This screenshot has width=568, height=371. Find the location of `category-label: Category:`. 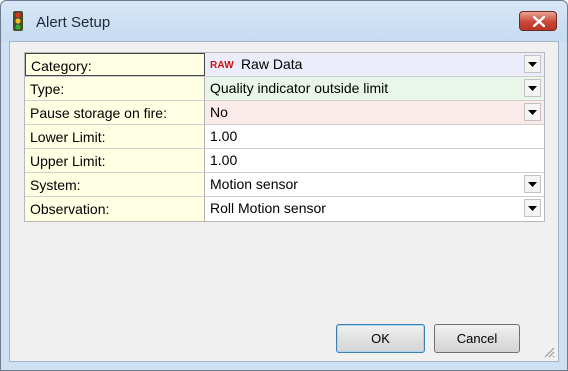

category-label: Category: is located at coordinates (115, 64).